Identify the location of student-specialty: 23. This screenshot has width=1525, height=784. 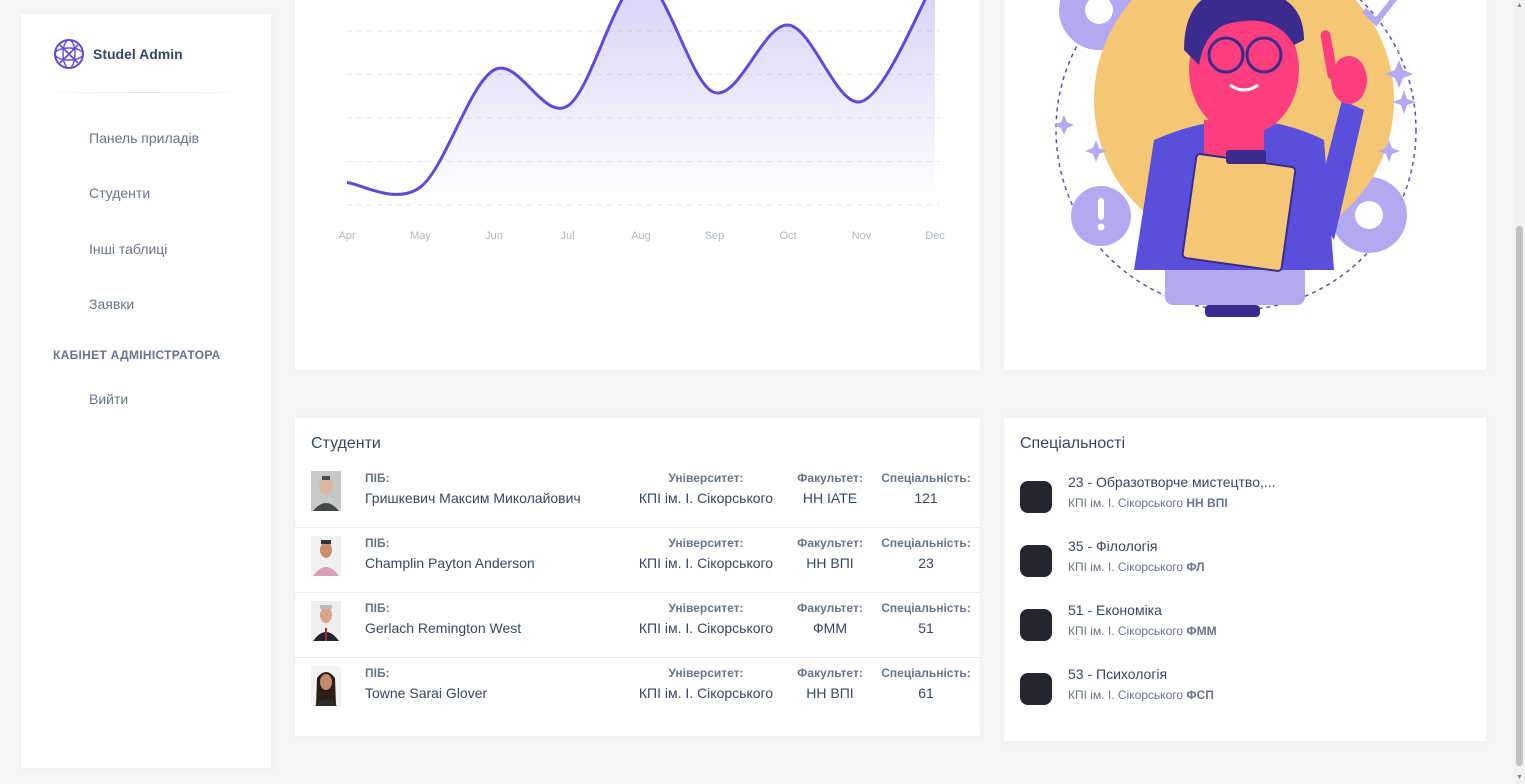
(926, 563).